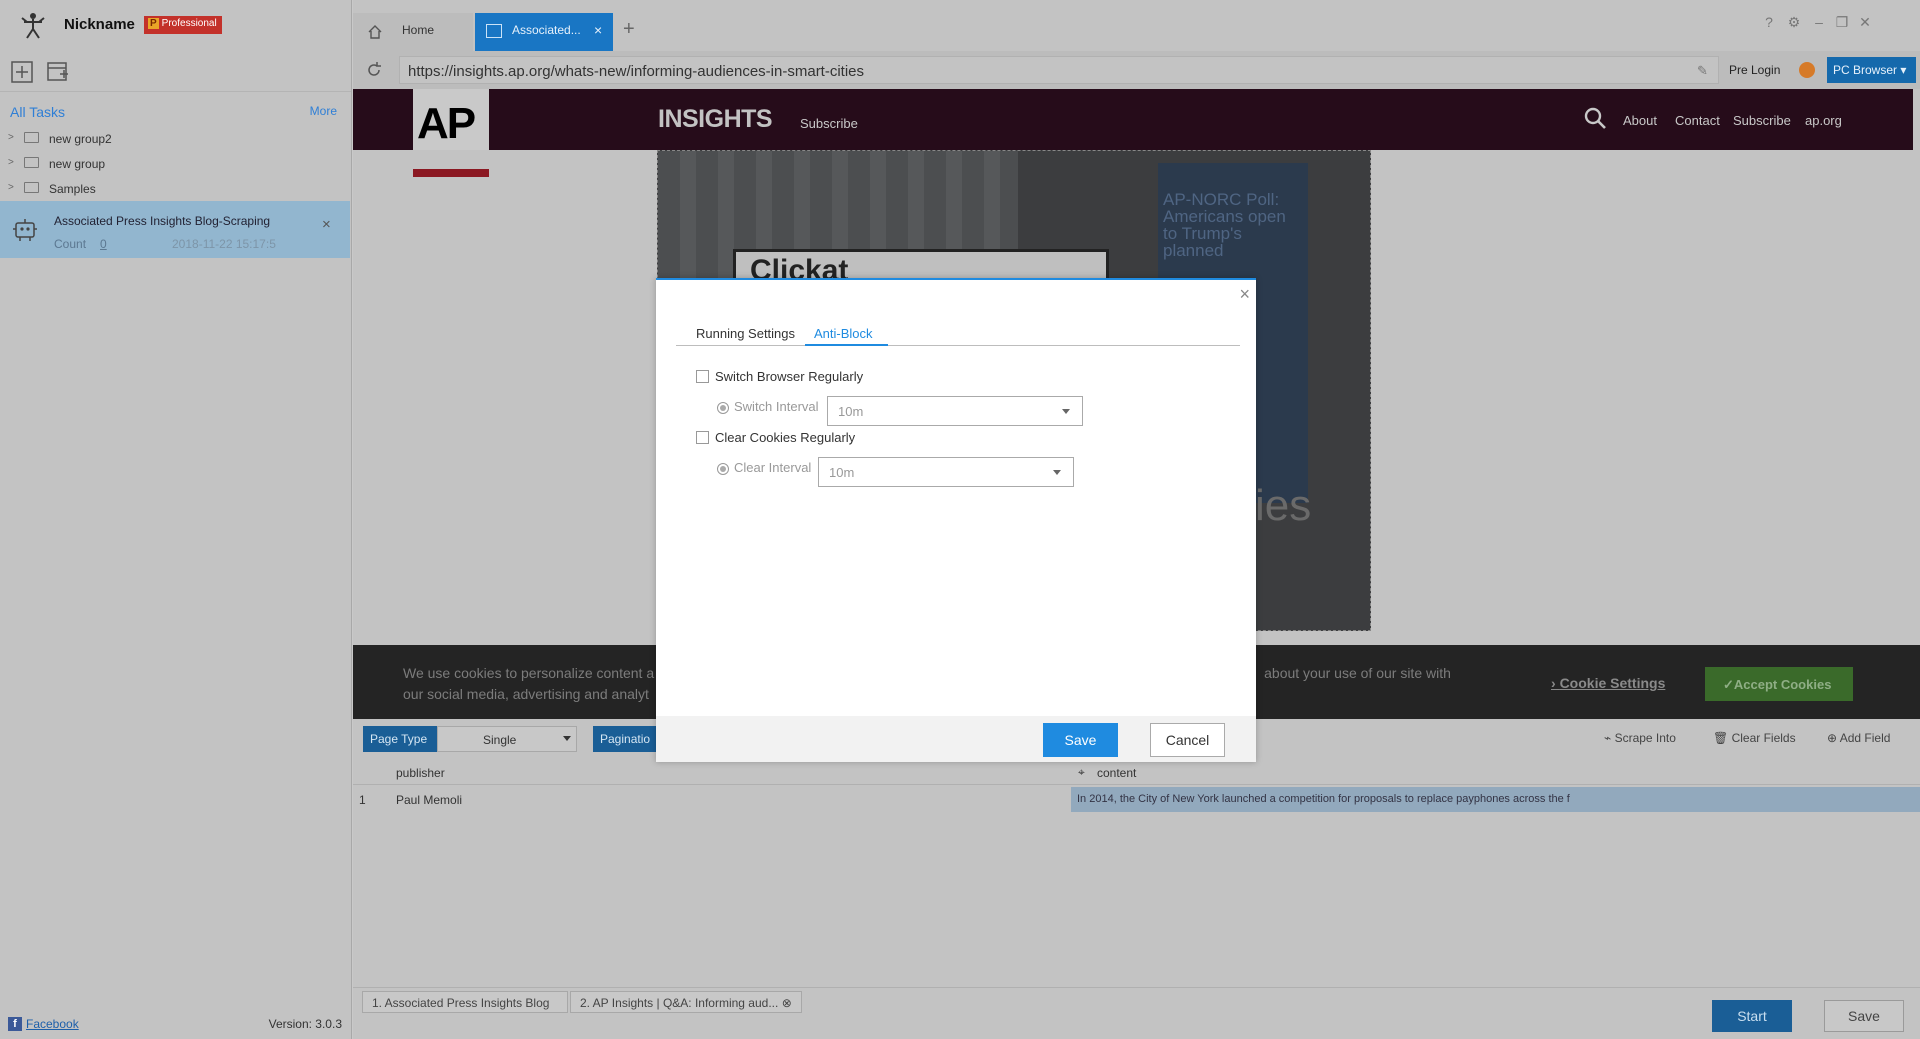 The width and height of the screenshot is (1920, 1039). I want to click on column-header-content: content, so click(1116, 773).